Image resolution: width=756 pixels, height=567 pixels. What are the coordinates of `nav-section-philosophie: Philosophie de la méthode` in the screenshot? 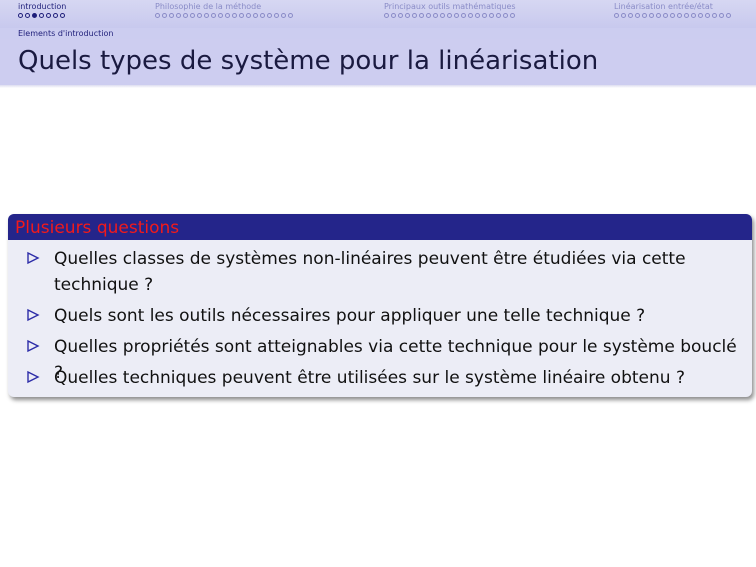 It's located at (224, 10).